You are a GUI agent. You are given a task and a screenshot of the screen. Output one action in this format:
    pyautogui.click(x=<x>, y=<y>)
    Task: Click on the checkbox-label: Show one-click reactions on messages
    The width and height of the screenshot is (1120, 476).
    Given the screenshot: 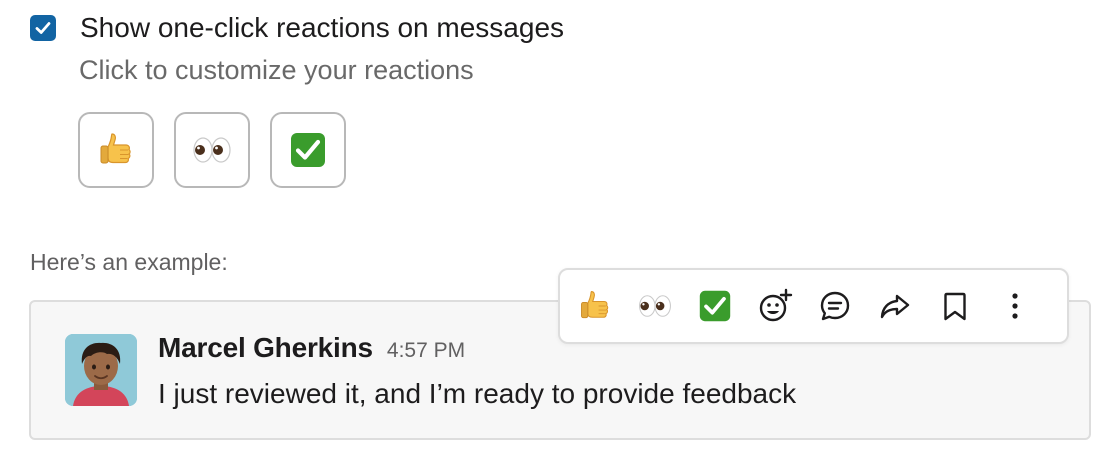 What is the action you would take?
    pyautogui.click(x=322, y=28)
    